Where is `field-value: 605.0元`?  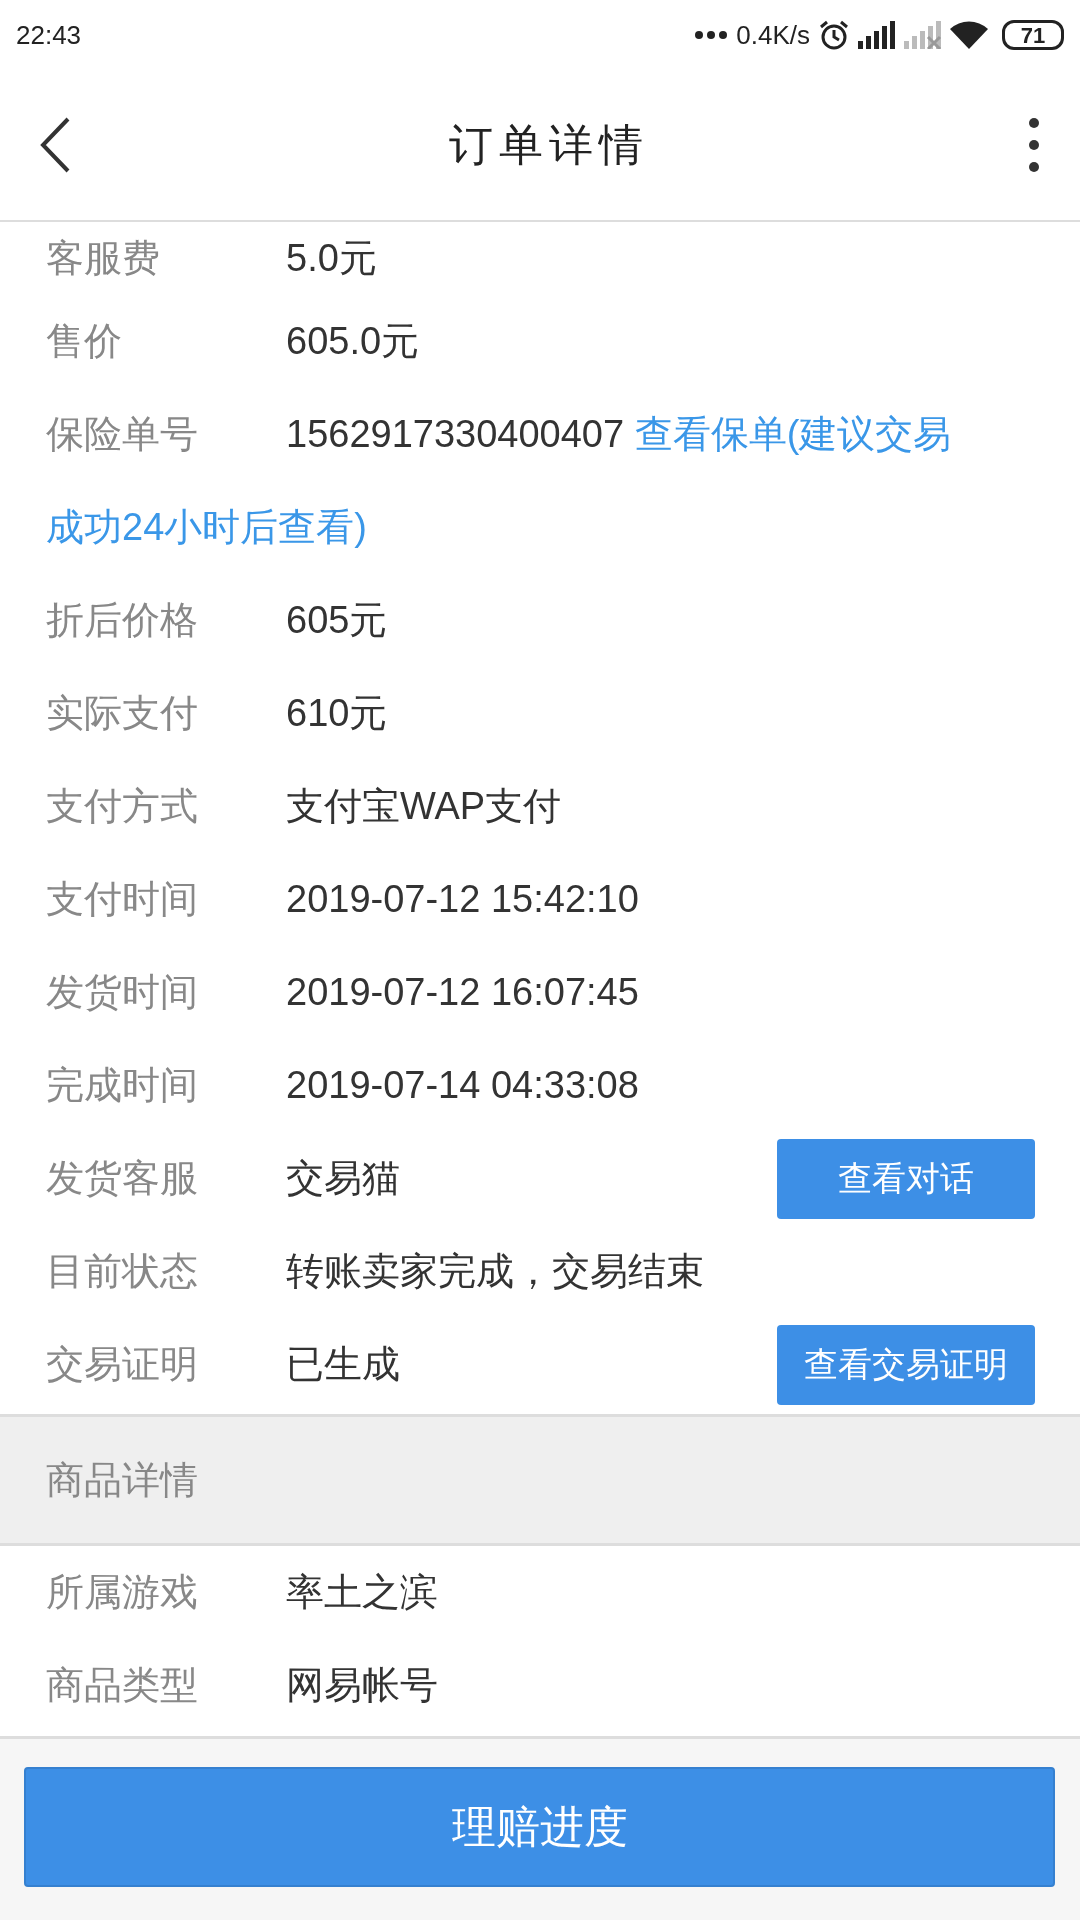 field-value: 605.0元 is located at coordinates (353, 341).